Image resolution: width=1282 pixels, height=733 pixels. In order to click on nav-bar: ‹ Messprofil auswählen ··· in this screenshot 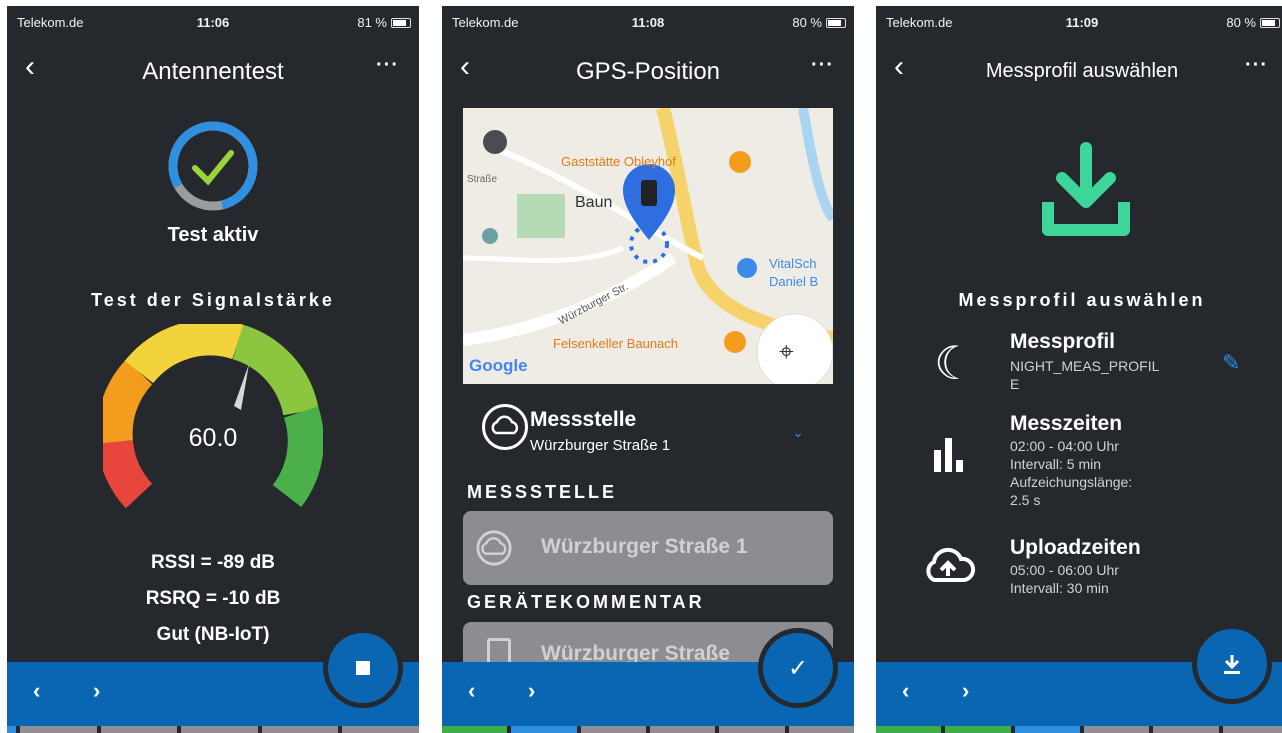, I will do `click(1079, 70)`.